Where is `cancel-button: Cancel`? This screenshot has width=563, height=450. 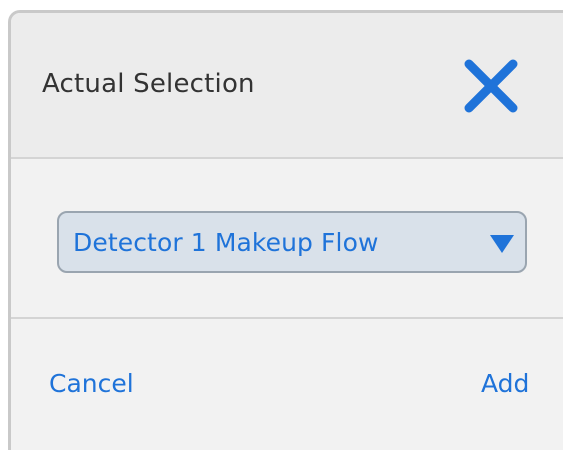 cancel-button: Cancel is located at coordinates (91, 383).